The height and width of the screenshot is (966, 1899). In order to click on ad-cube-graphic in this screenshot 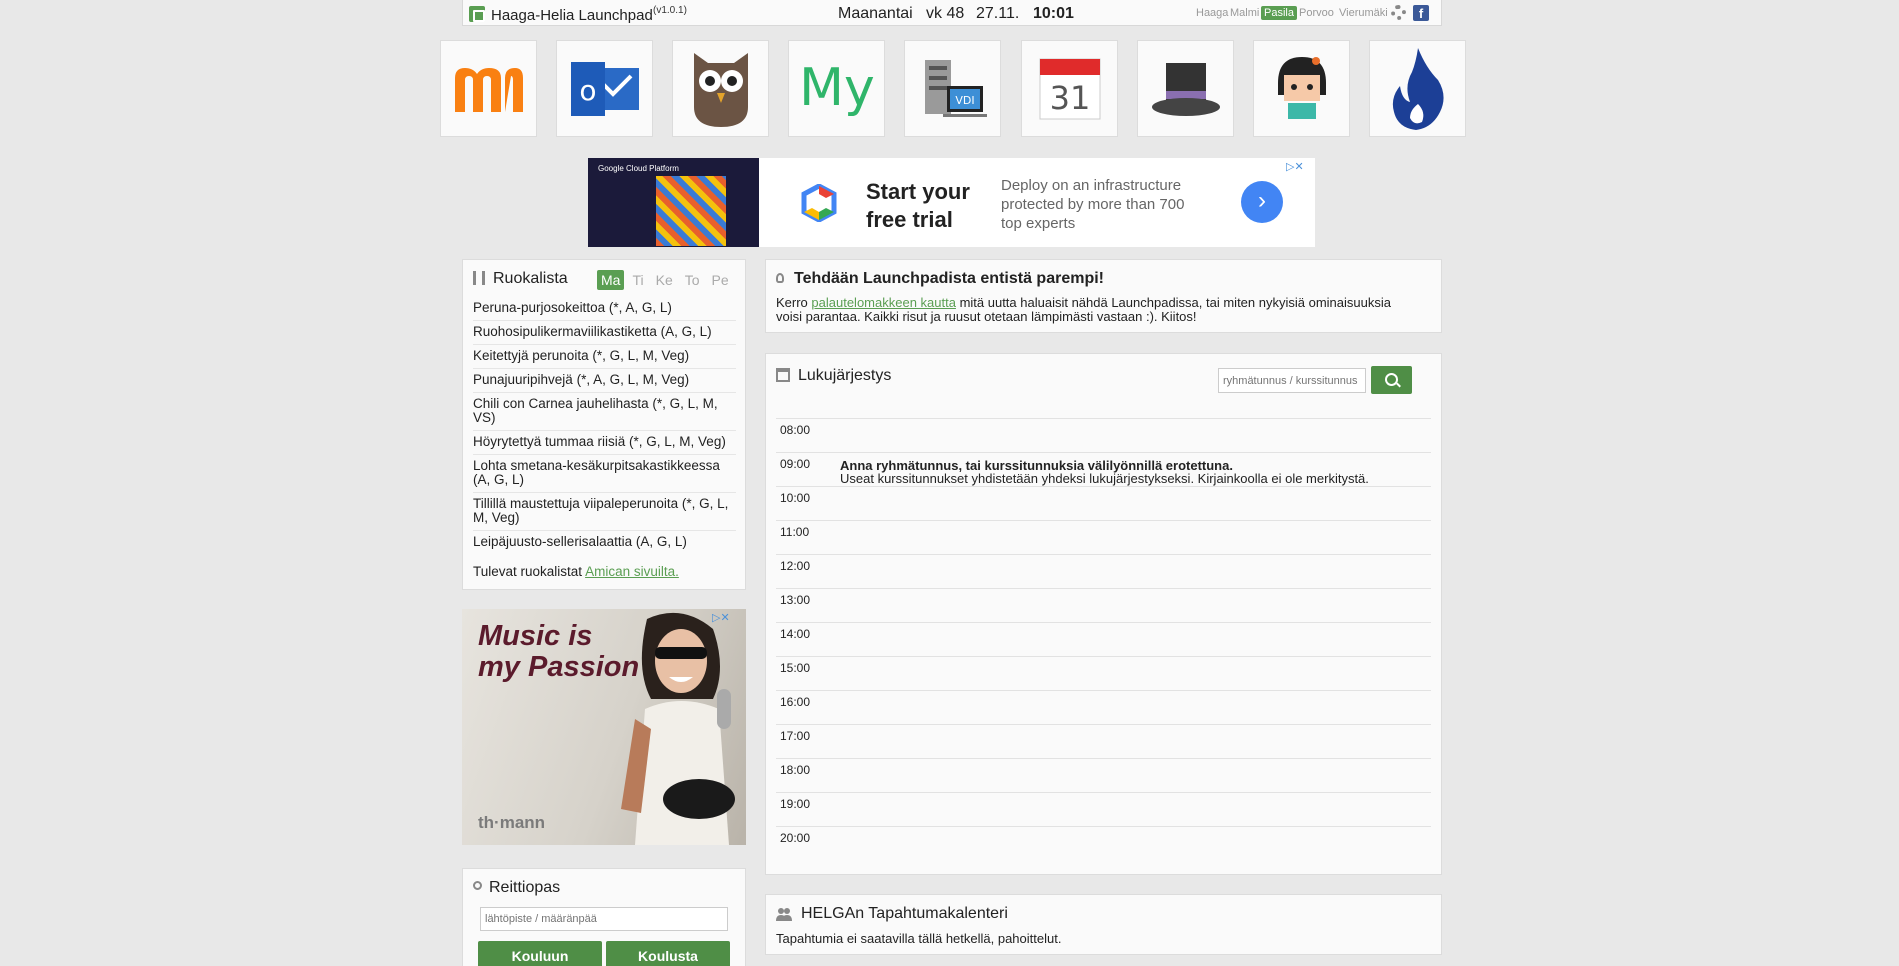, I will do `click(691, 211)`.